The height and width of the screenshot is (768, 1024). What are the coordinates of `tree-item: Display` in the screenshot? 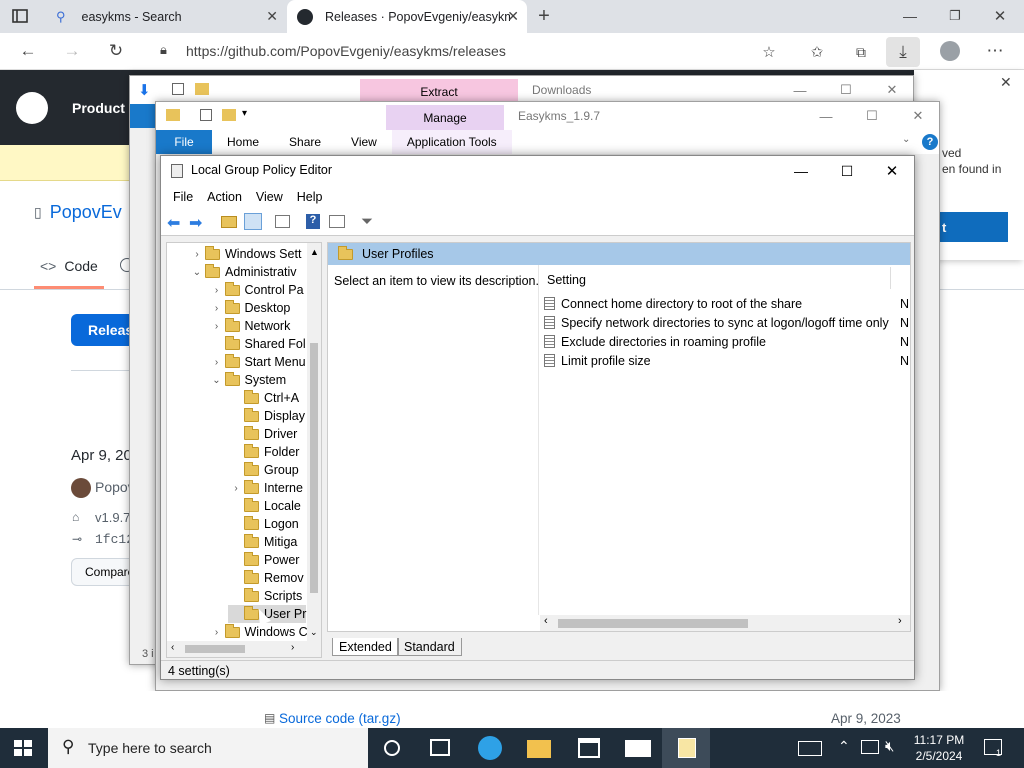 It's located at (266, 416).